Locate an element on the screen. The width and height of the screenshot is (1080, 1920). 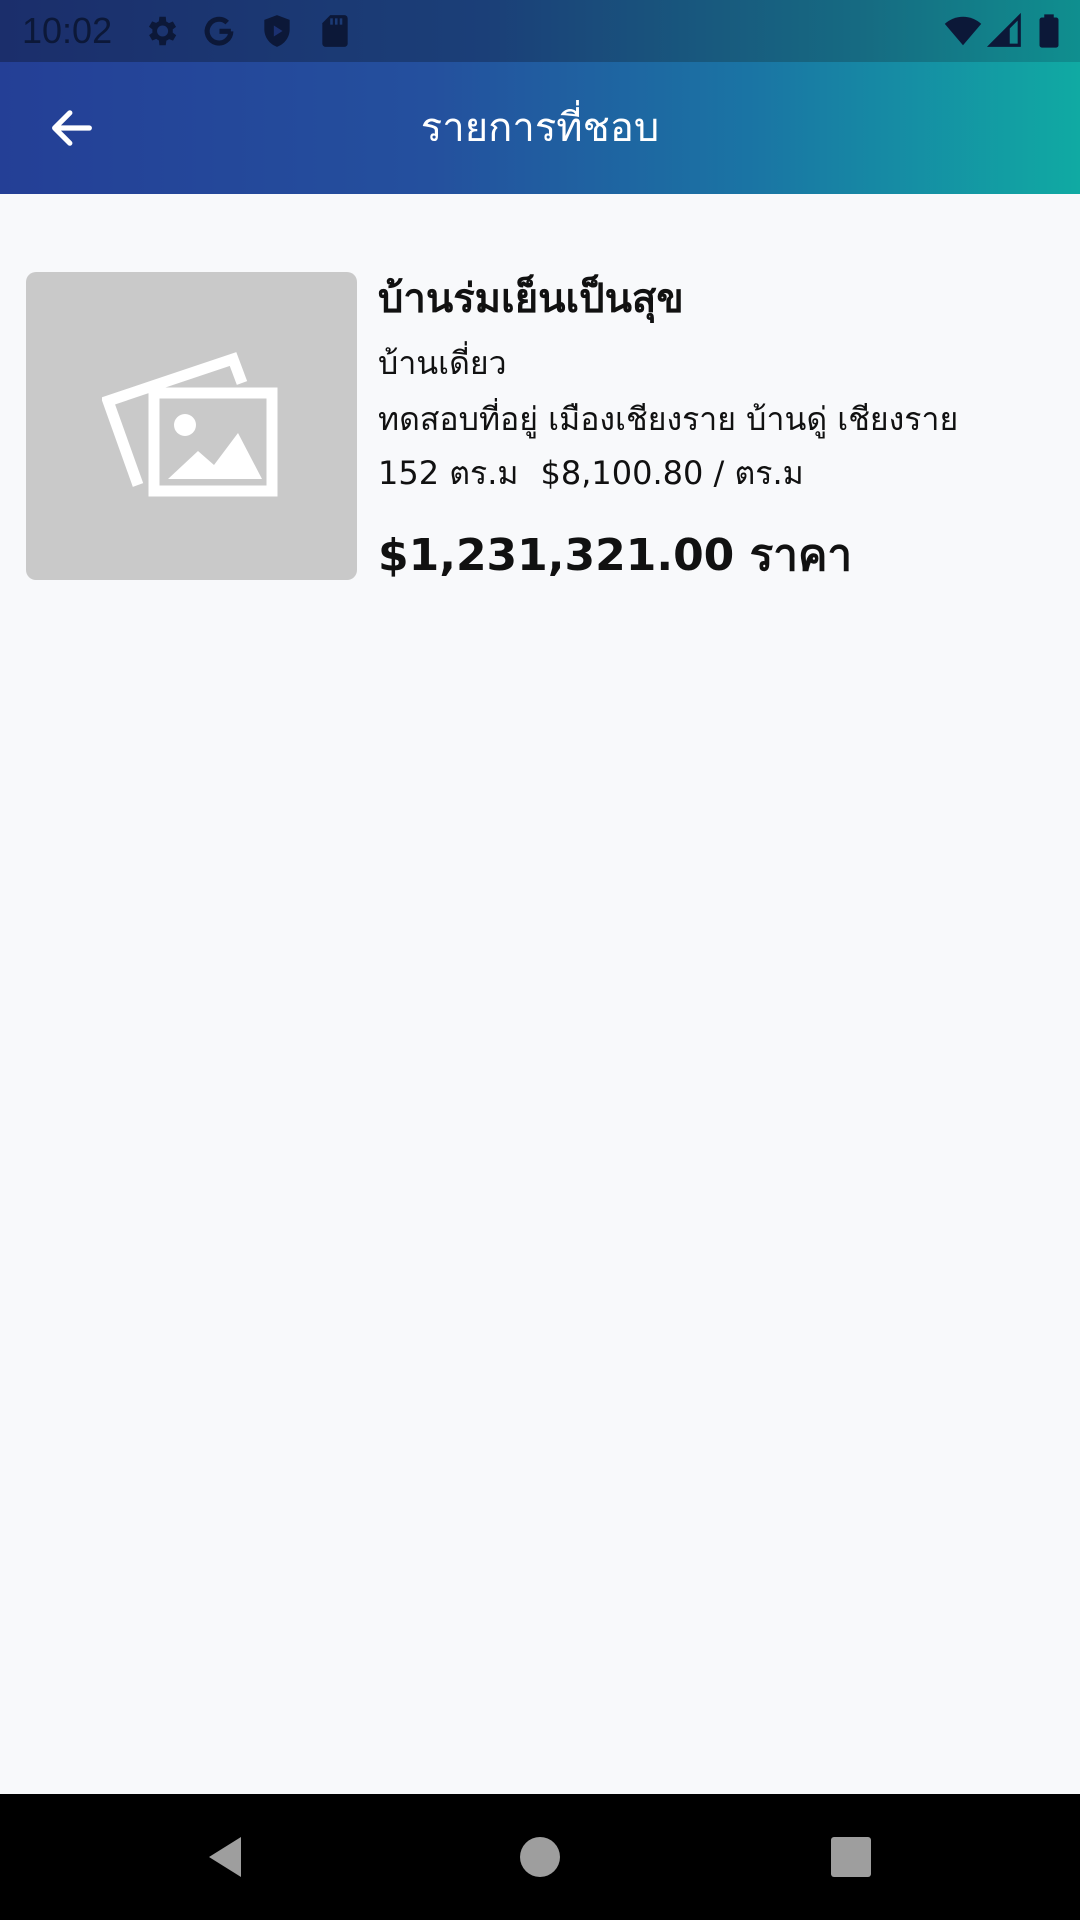
back-triangle-icon is located at coordinates (225, 1857).